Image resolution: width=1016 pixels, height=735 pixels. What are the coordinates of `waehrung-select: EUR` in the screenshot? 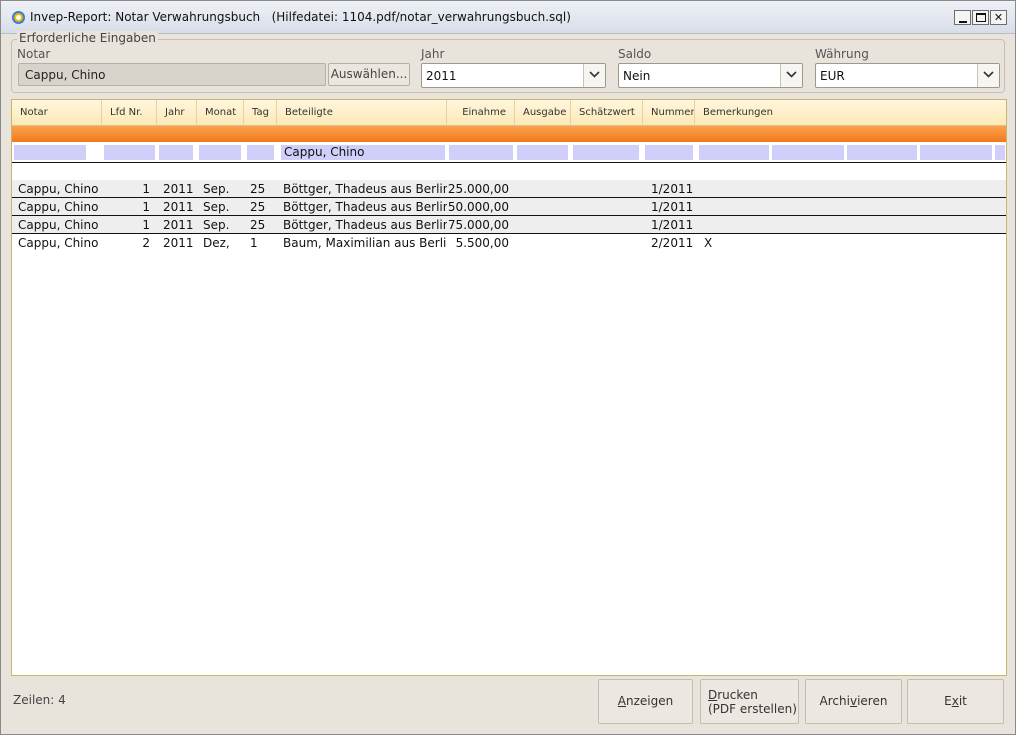 It's located at (907, 75).